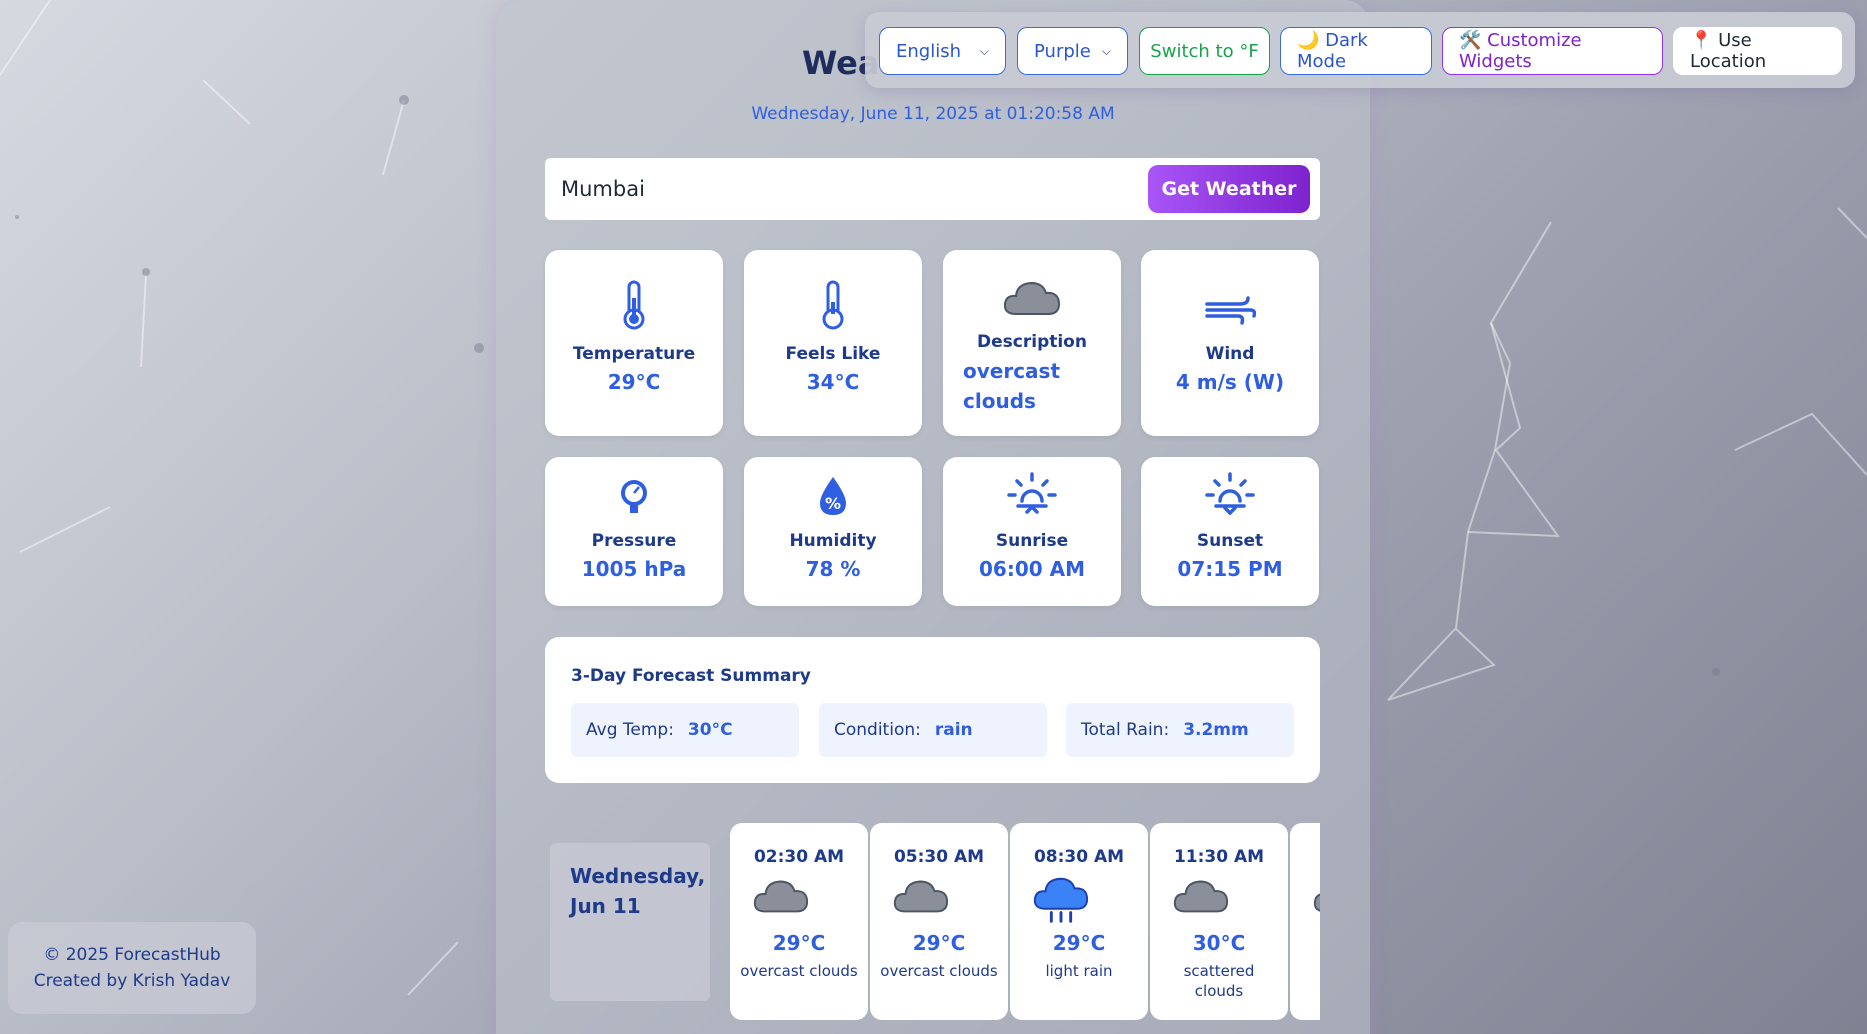 The width and height of the screenshot is (1867, 1034). What do you see at coordinates (928, 51) in the screenshot?
I see `language-select-value: English` at bounding box center [928, 51].